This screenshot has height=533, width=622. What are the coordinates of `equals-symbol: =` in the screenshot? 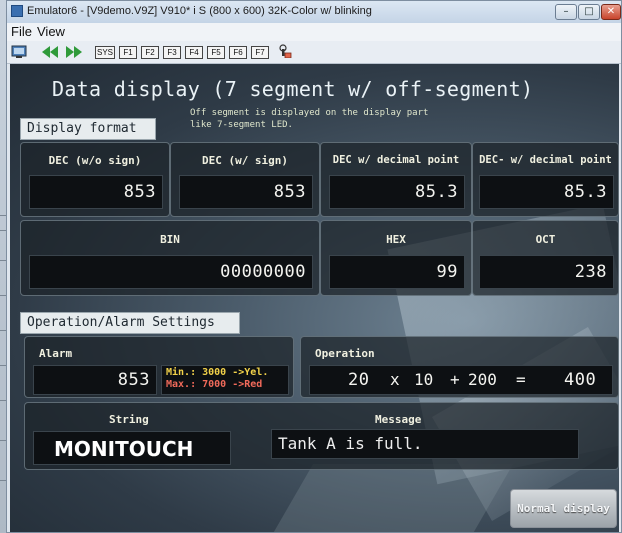 It's located at (521, 379).